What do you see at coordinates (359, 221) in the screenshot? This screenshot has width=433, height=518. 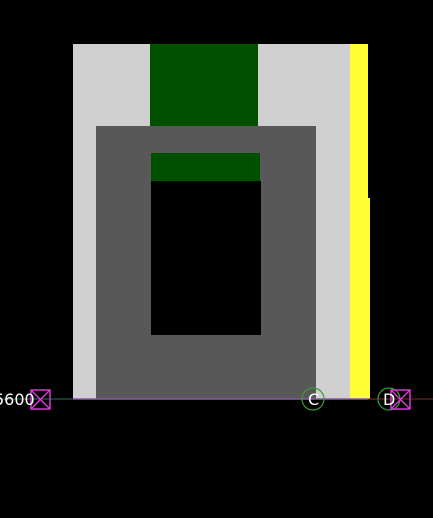 I see `yellow-side-strip` at bounding box center [359, 221].